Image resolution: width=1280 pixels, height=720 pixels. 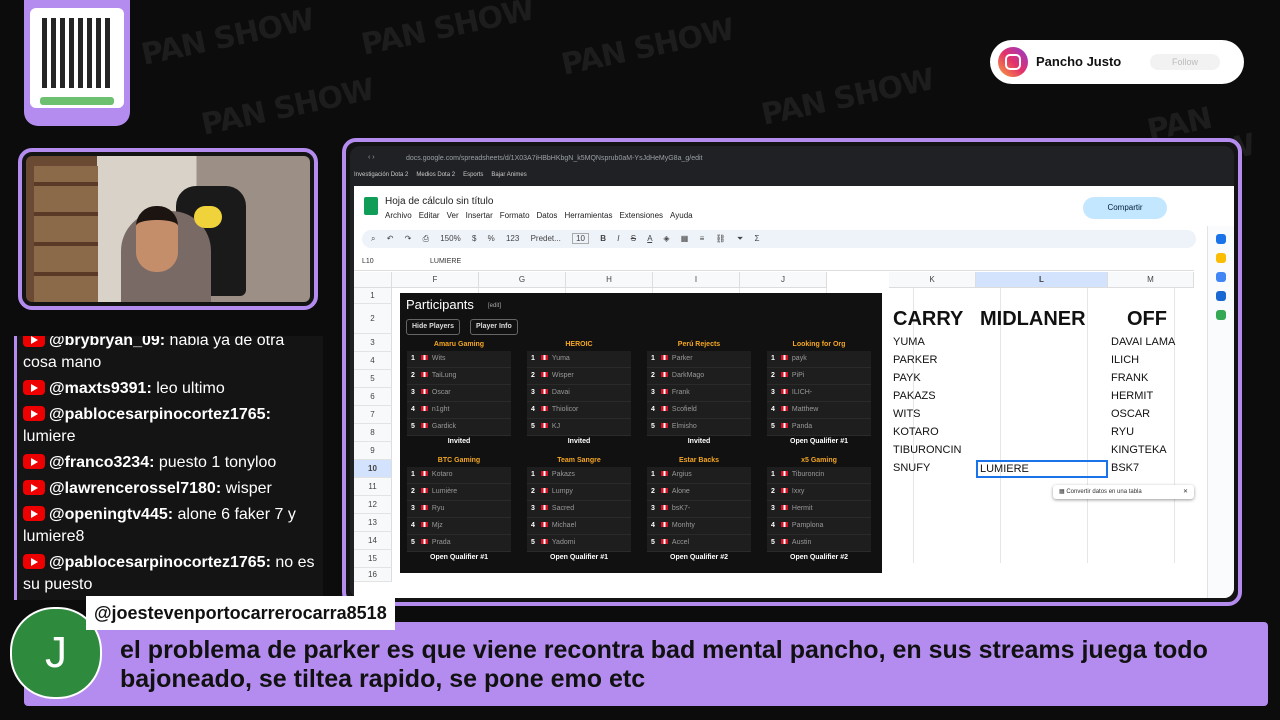 I want to click on row-header: 6, so click(x=373, y=397).